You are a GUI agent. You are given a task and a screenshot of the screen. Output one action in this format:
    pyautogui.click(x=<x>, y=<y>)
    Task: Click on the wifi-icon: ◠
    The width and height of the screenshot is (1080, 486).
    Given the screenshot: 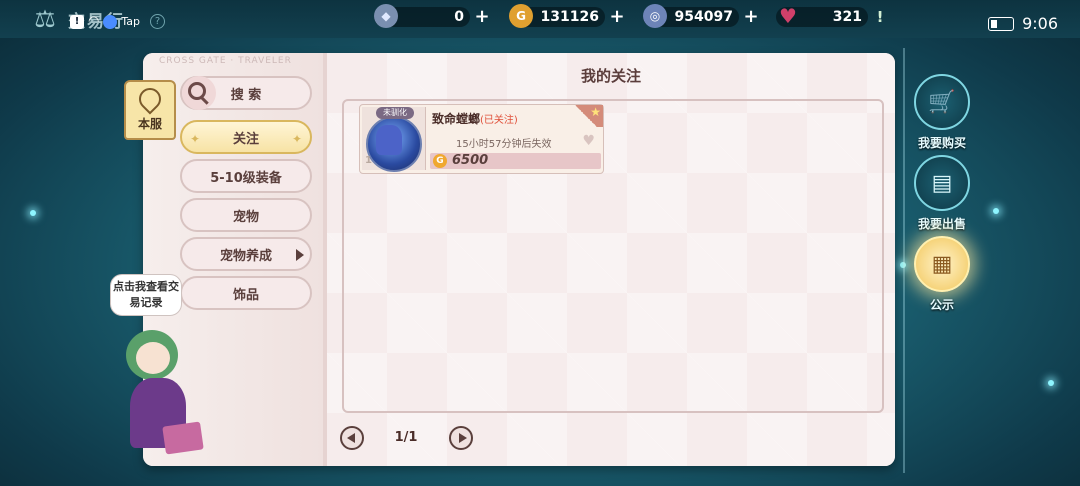 What is the action you would take?
    pyautogui.click(x=94, y=21)
    